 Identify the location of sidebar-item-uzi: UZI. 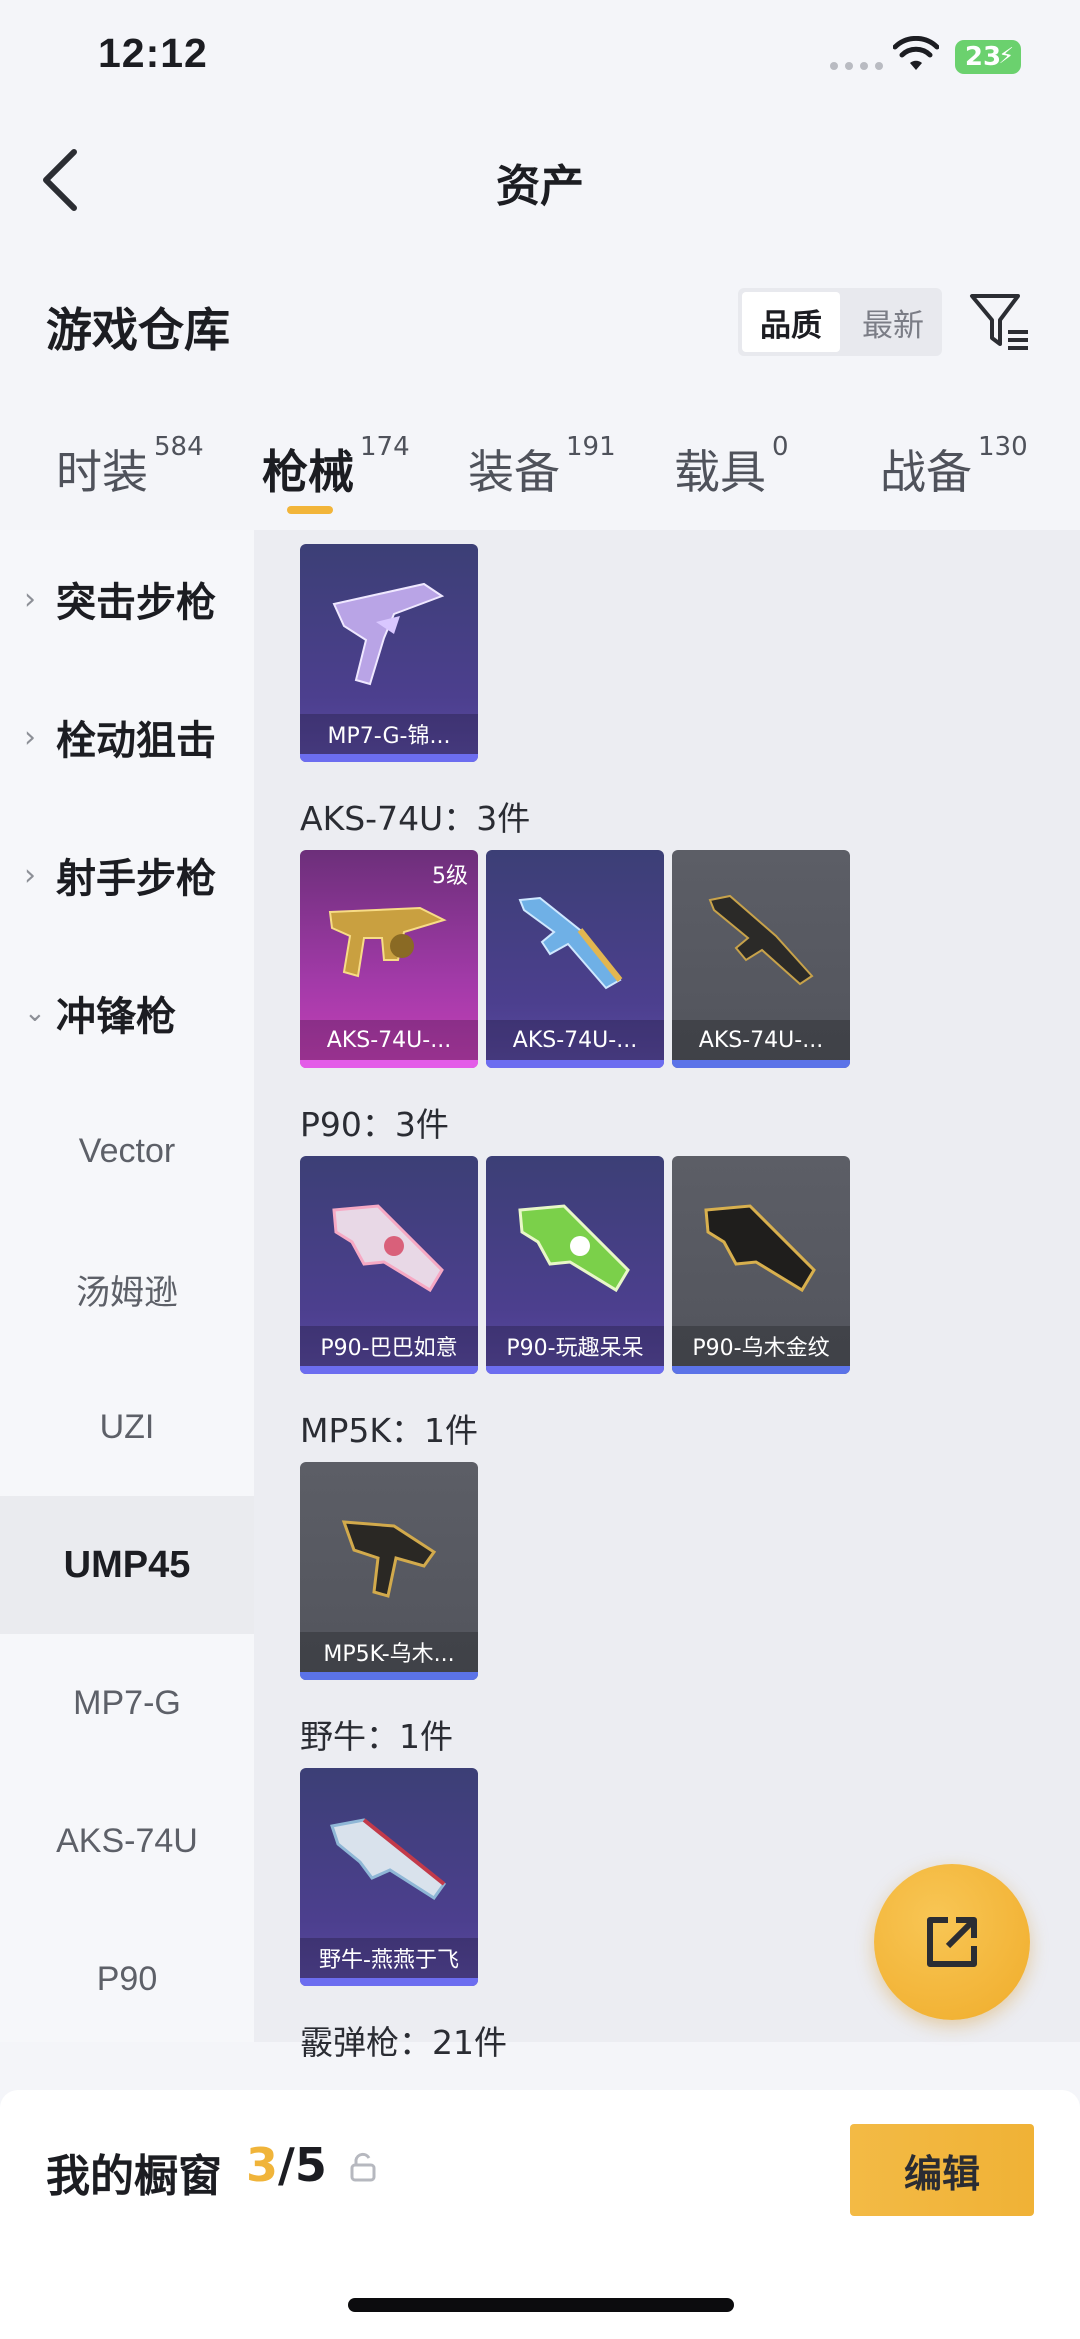
(127, 1427).